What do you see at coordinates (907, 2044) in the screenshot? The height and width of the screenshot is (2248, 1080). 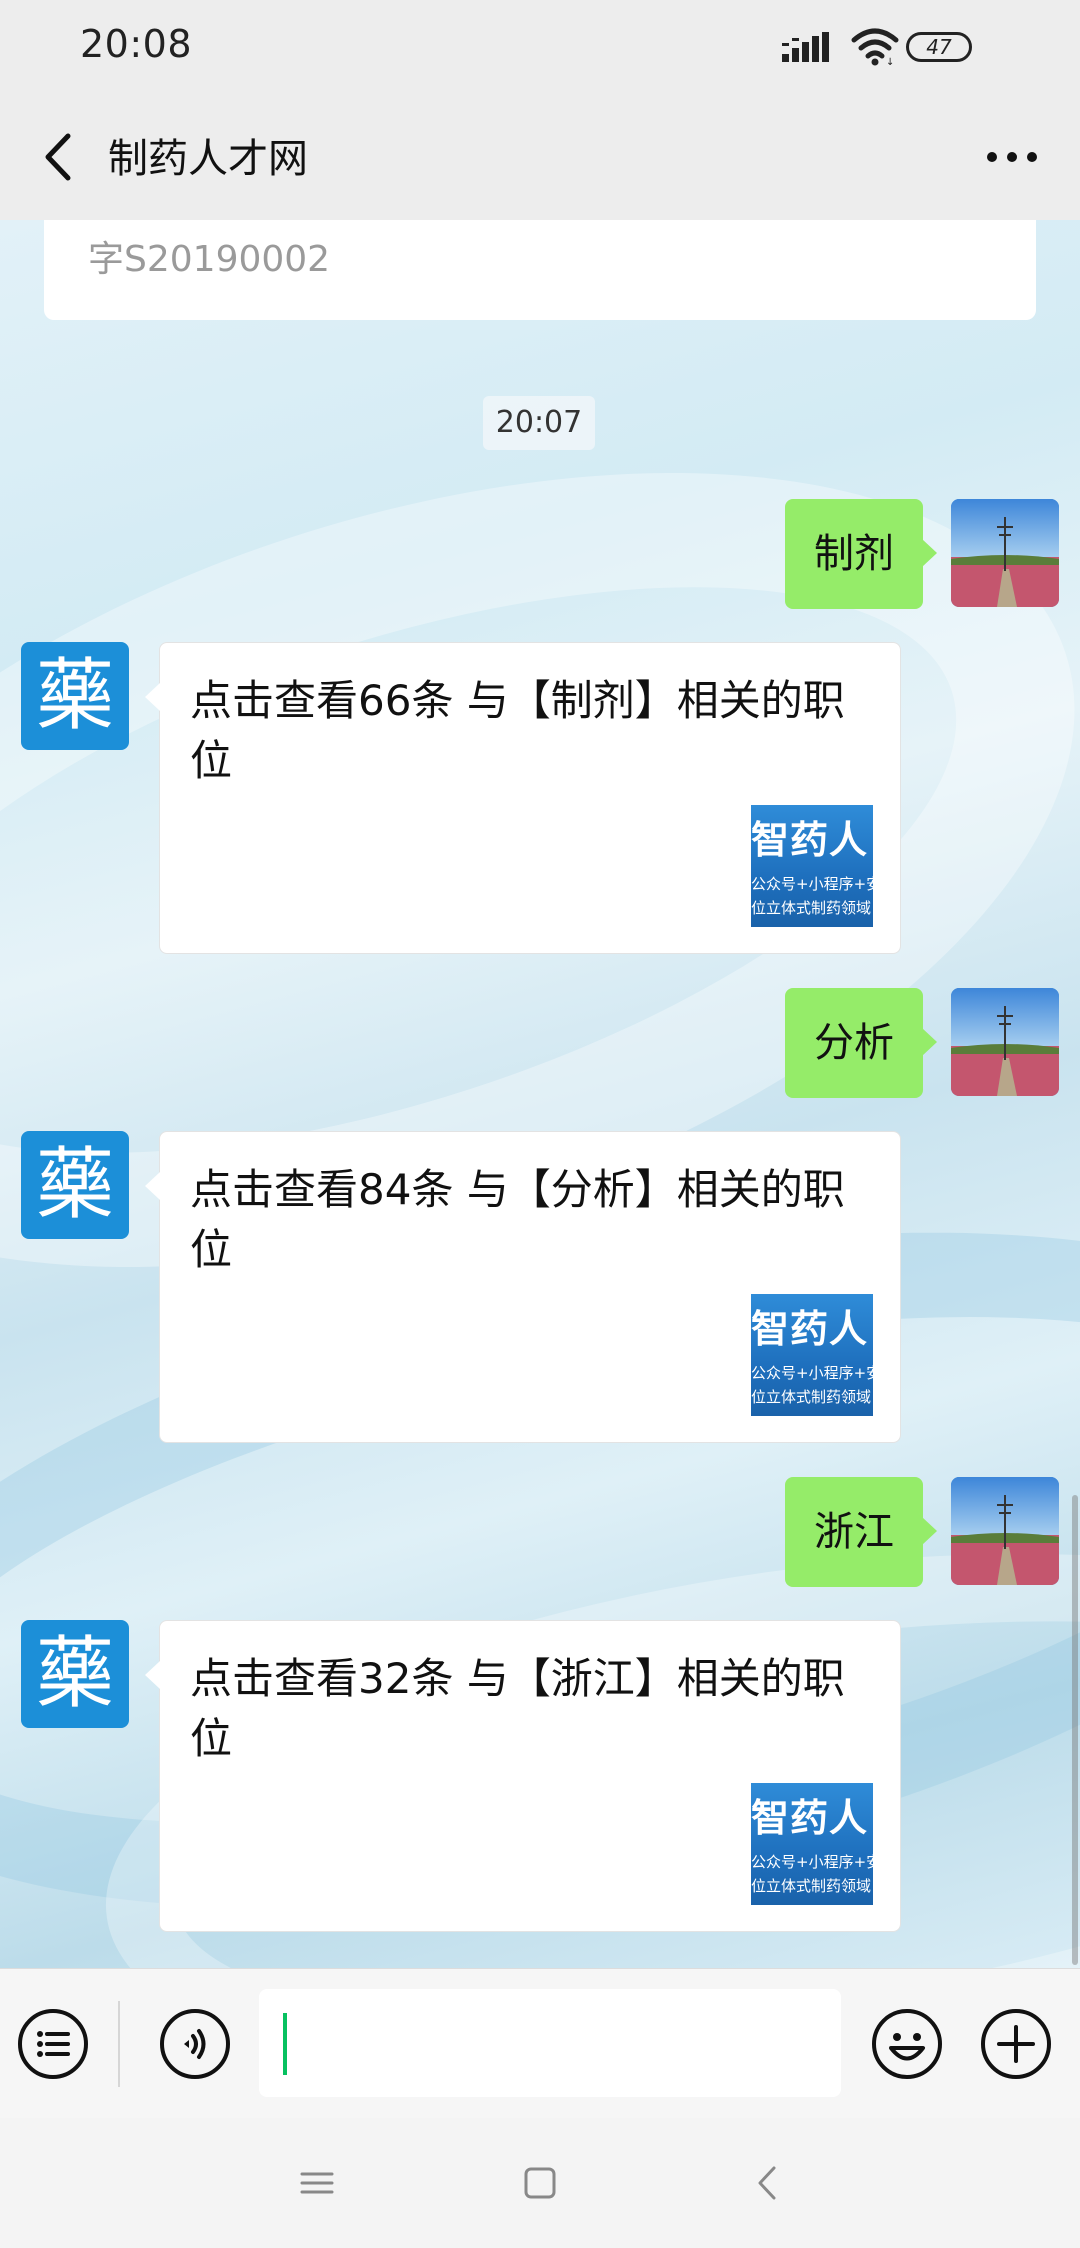 I see `emoji-icon` at bounding box center [907, 2044].